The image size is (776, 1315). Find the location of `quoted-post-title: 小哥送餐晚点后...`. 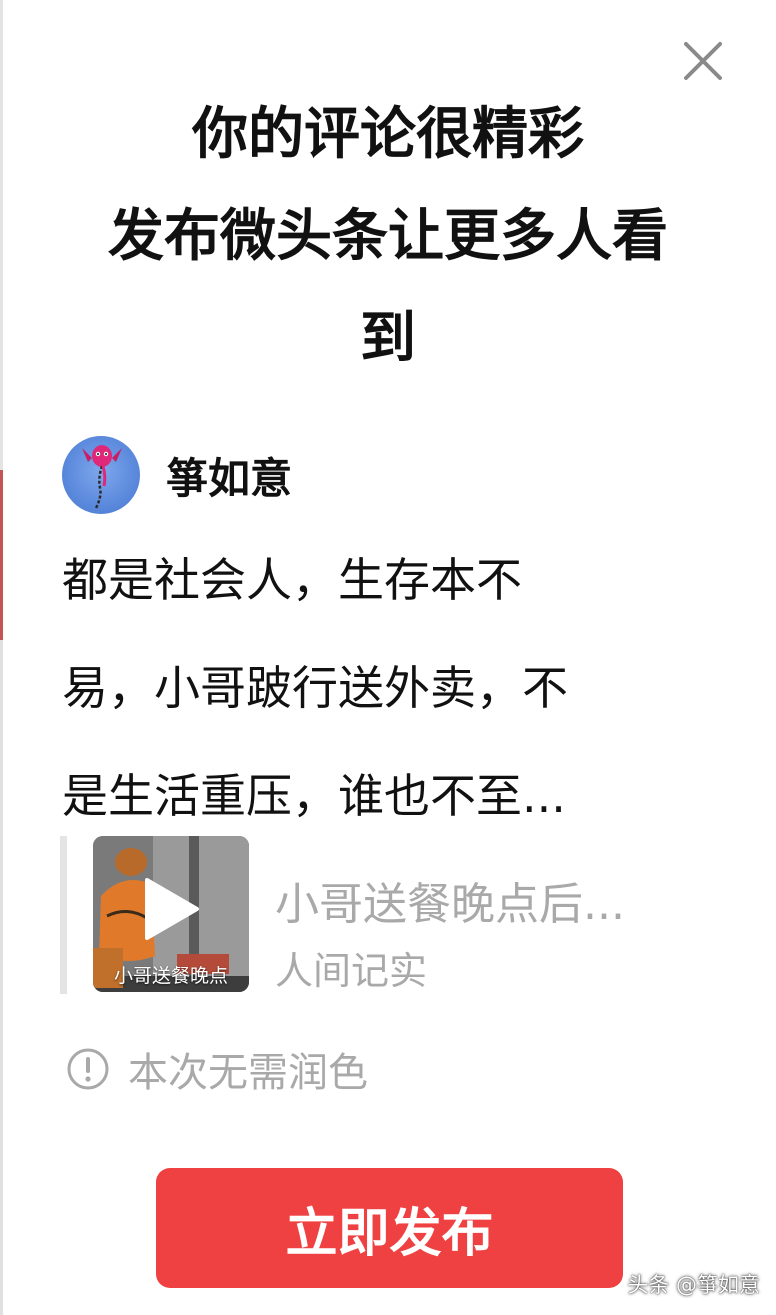

quoted-post-title: 小哥送餐晚点后... is located at coordinates (450, 904).